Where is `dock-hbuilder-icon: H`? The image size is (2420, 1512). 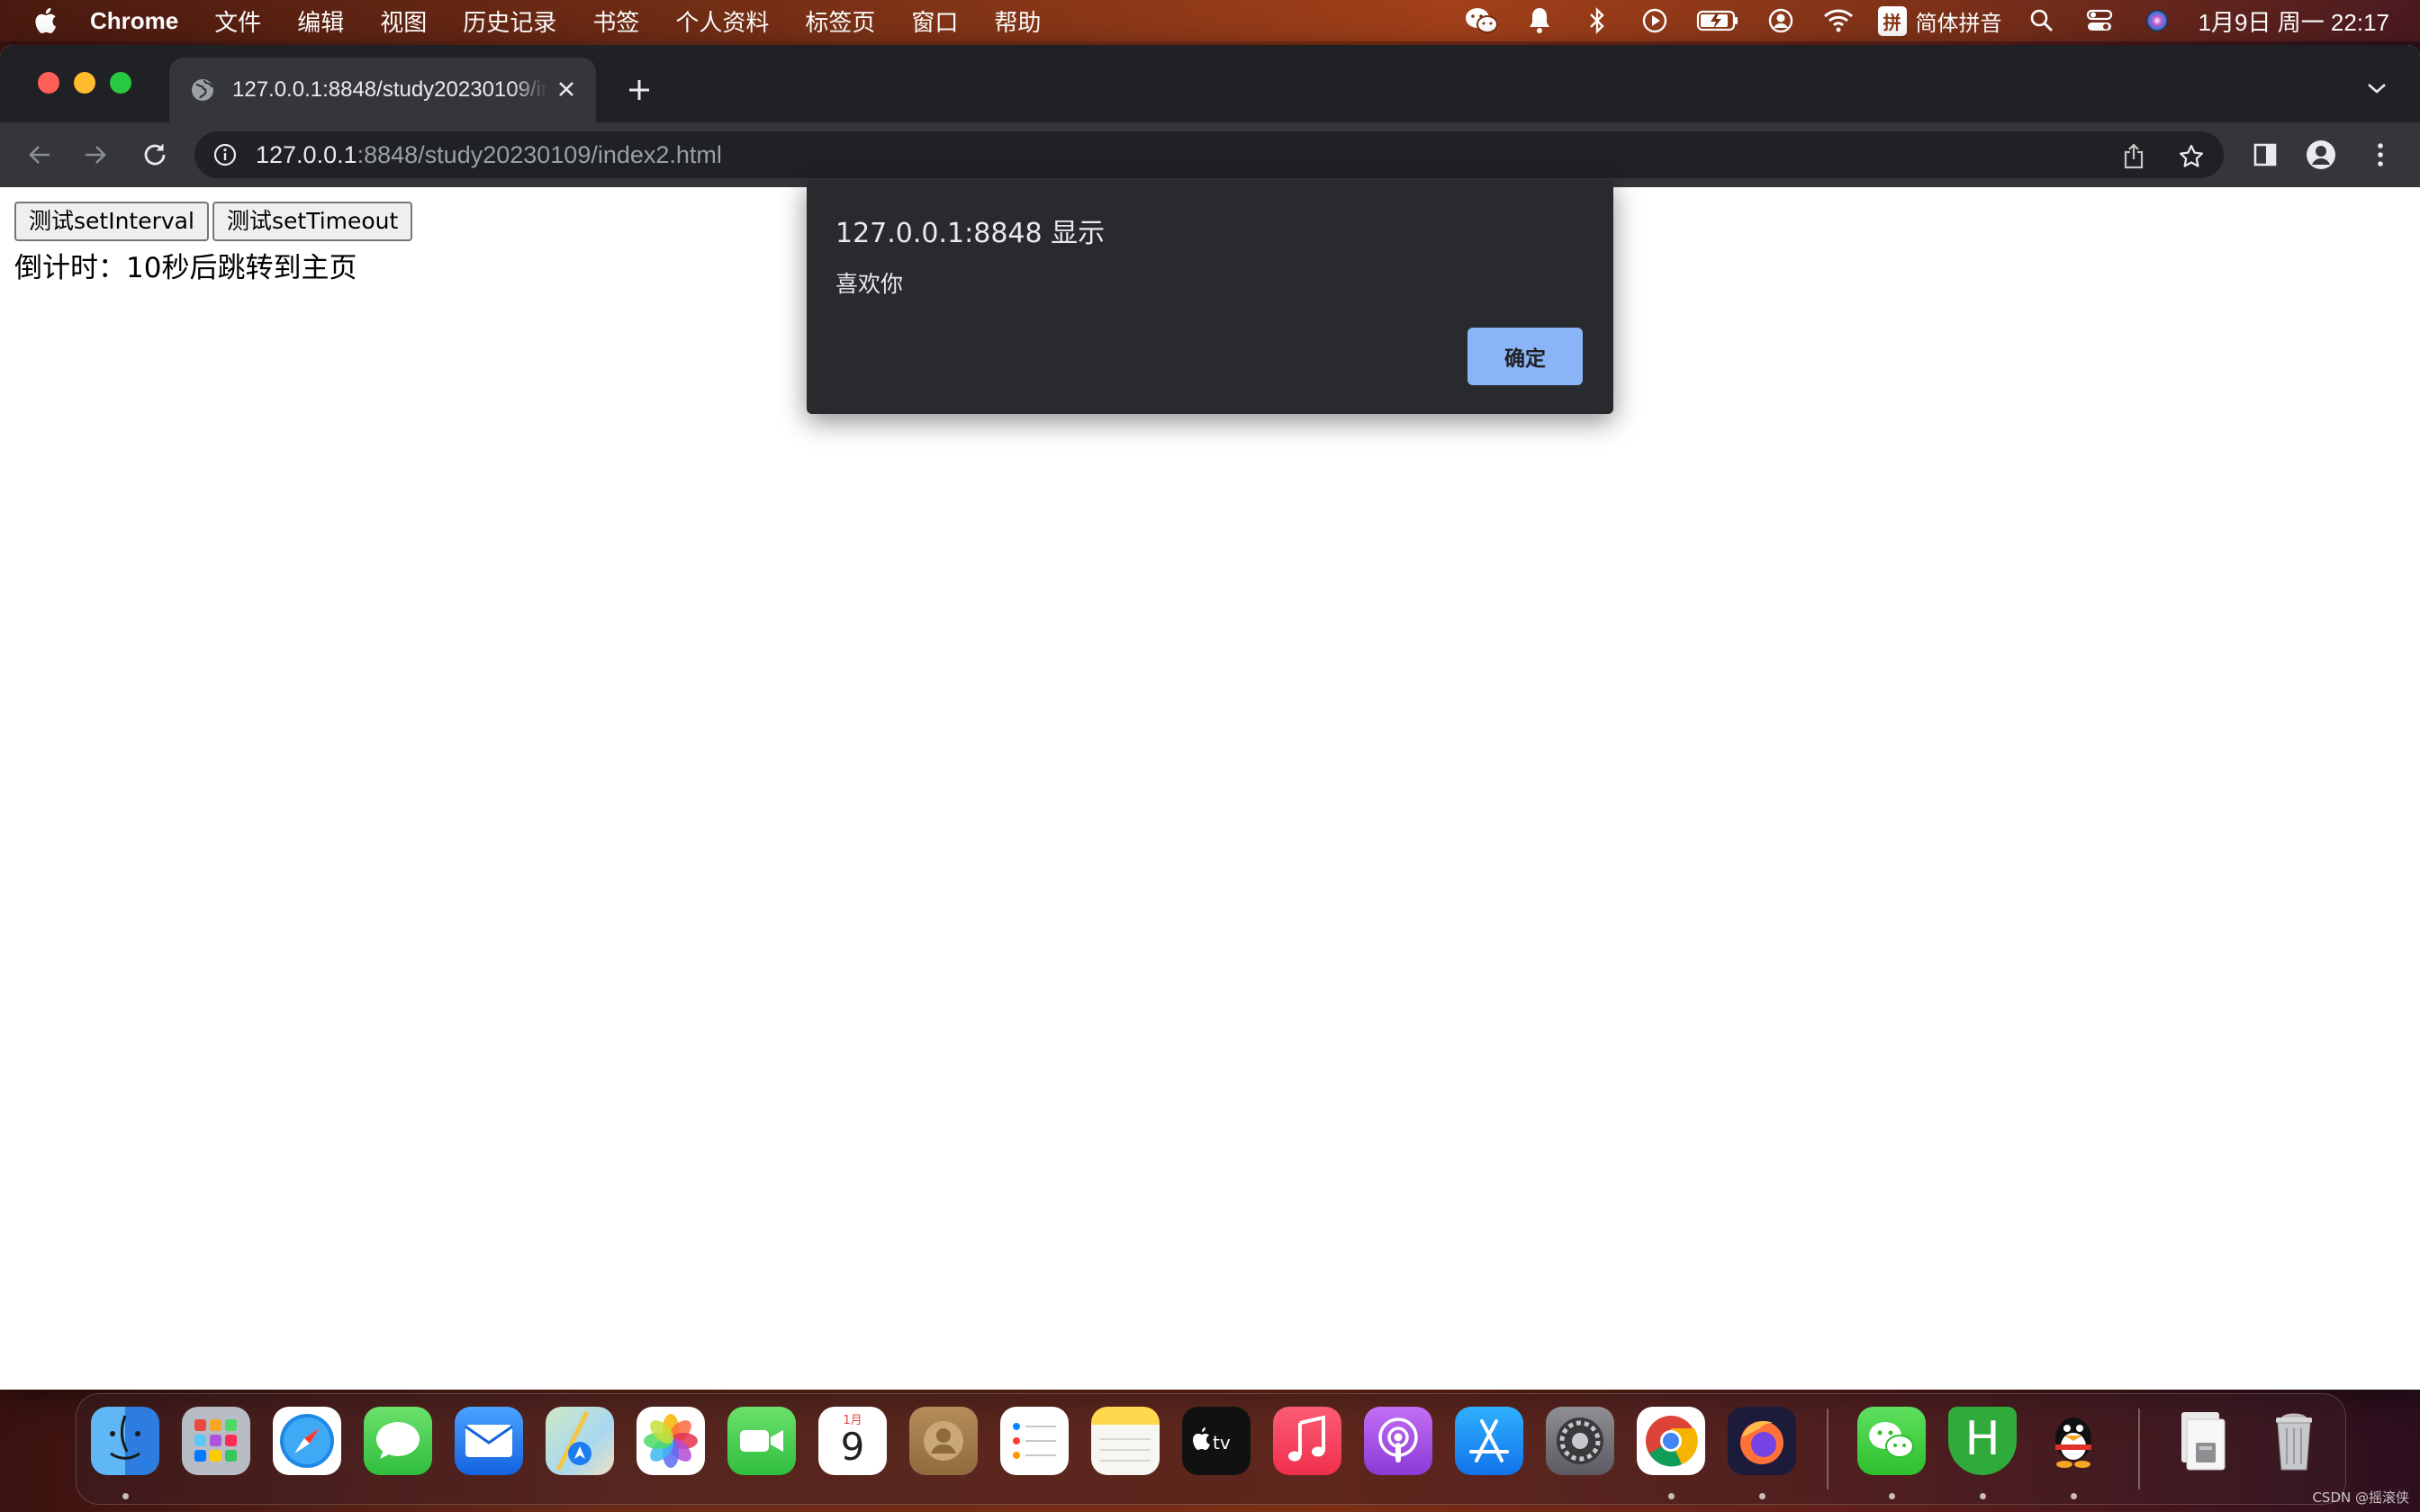
dock-hbuilder-icon: H is located at coordinates (1982, 1441).